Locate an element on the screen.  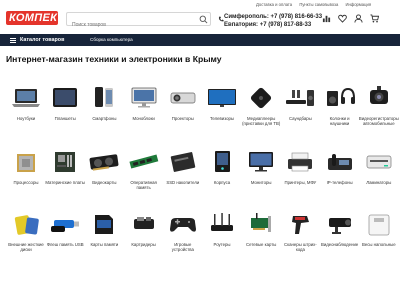
category-item: Сетевые карты is located at coordinates (261, 228).